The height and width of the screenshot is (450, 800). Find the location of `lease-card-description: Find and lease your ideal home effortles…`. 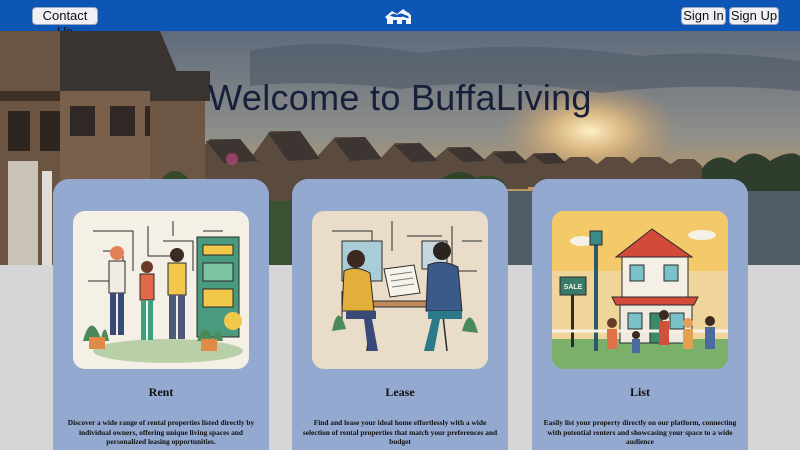

lease-card-description: Find and lease your ideal home effortles… is located at coordinates (400, 432).